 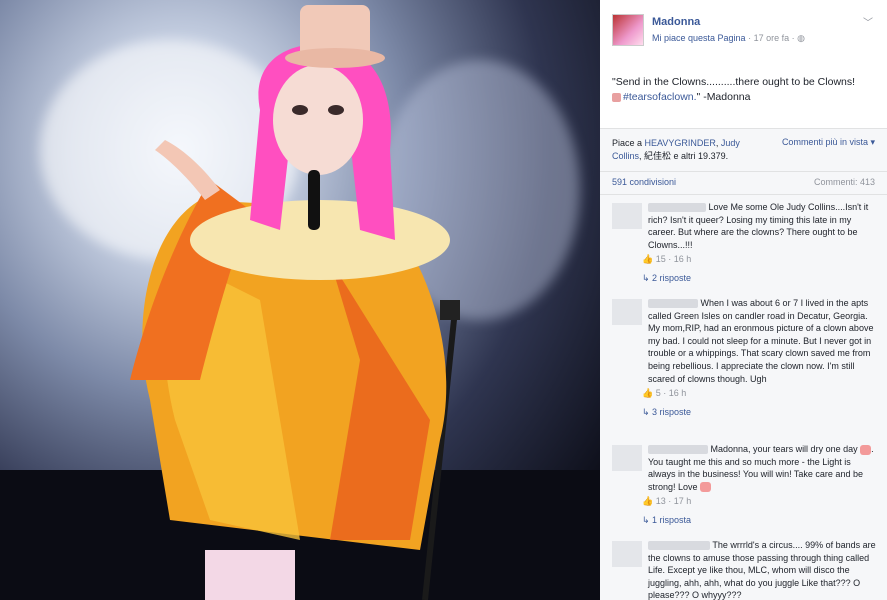 I want to click on replies-label: 2 risposte, so click(x=671, y=278).